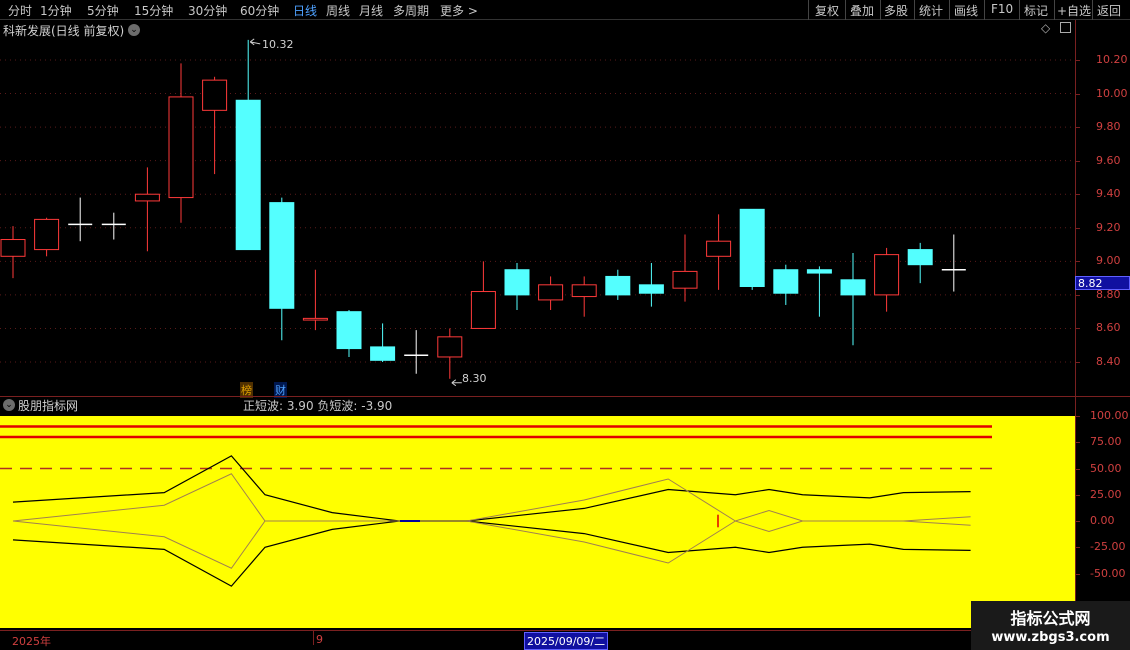 This screenshot has height=650, width=1130. What do you see at coordinates (456, 383) in the screenshot?
I see `low-arrow-icon` at bounding box center [456, 383].